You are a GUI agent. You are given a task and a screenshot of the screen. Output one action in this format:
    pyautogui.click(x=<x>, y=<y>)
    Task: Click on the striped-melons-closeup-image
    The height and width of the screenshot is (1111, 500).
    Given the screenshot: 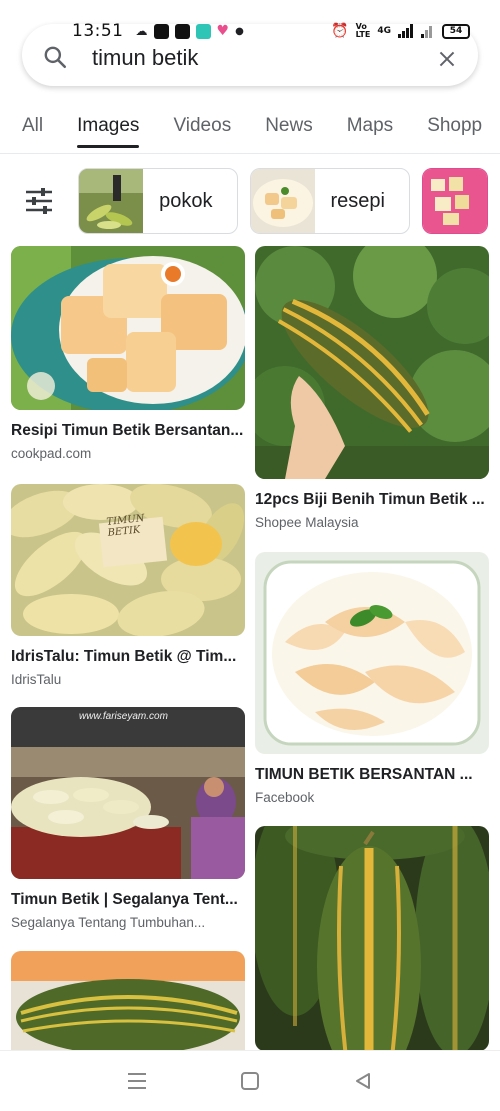 What is the action you would take?
    pyautogui.click(x=372, y=938)
    